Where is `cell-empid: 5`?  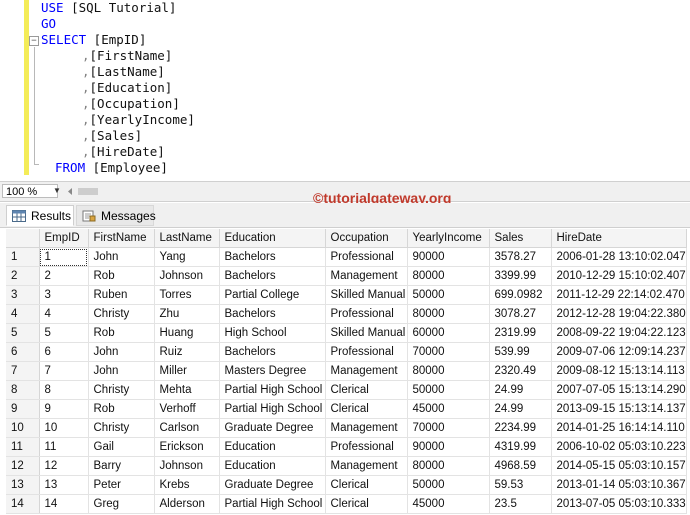 cell-empid: 5 is located at coordinates (64, 333).